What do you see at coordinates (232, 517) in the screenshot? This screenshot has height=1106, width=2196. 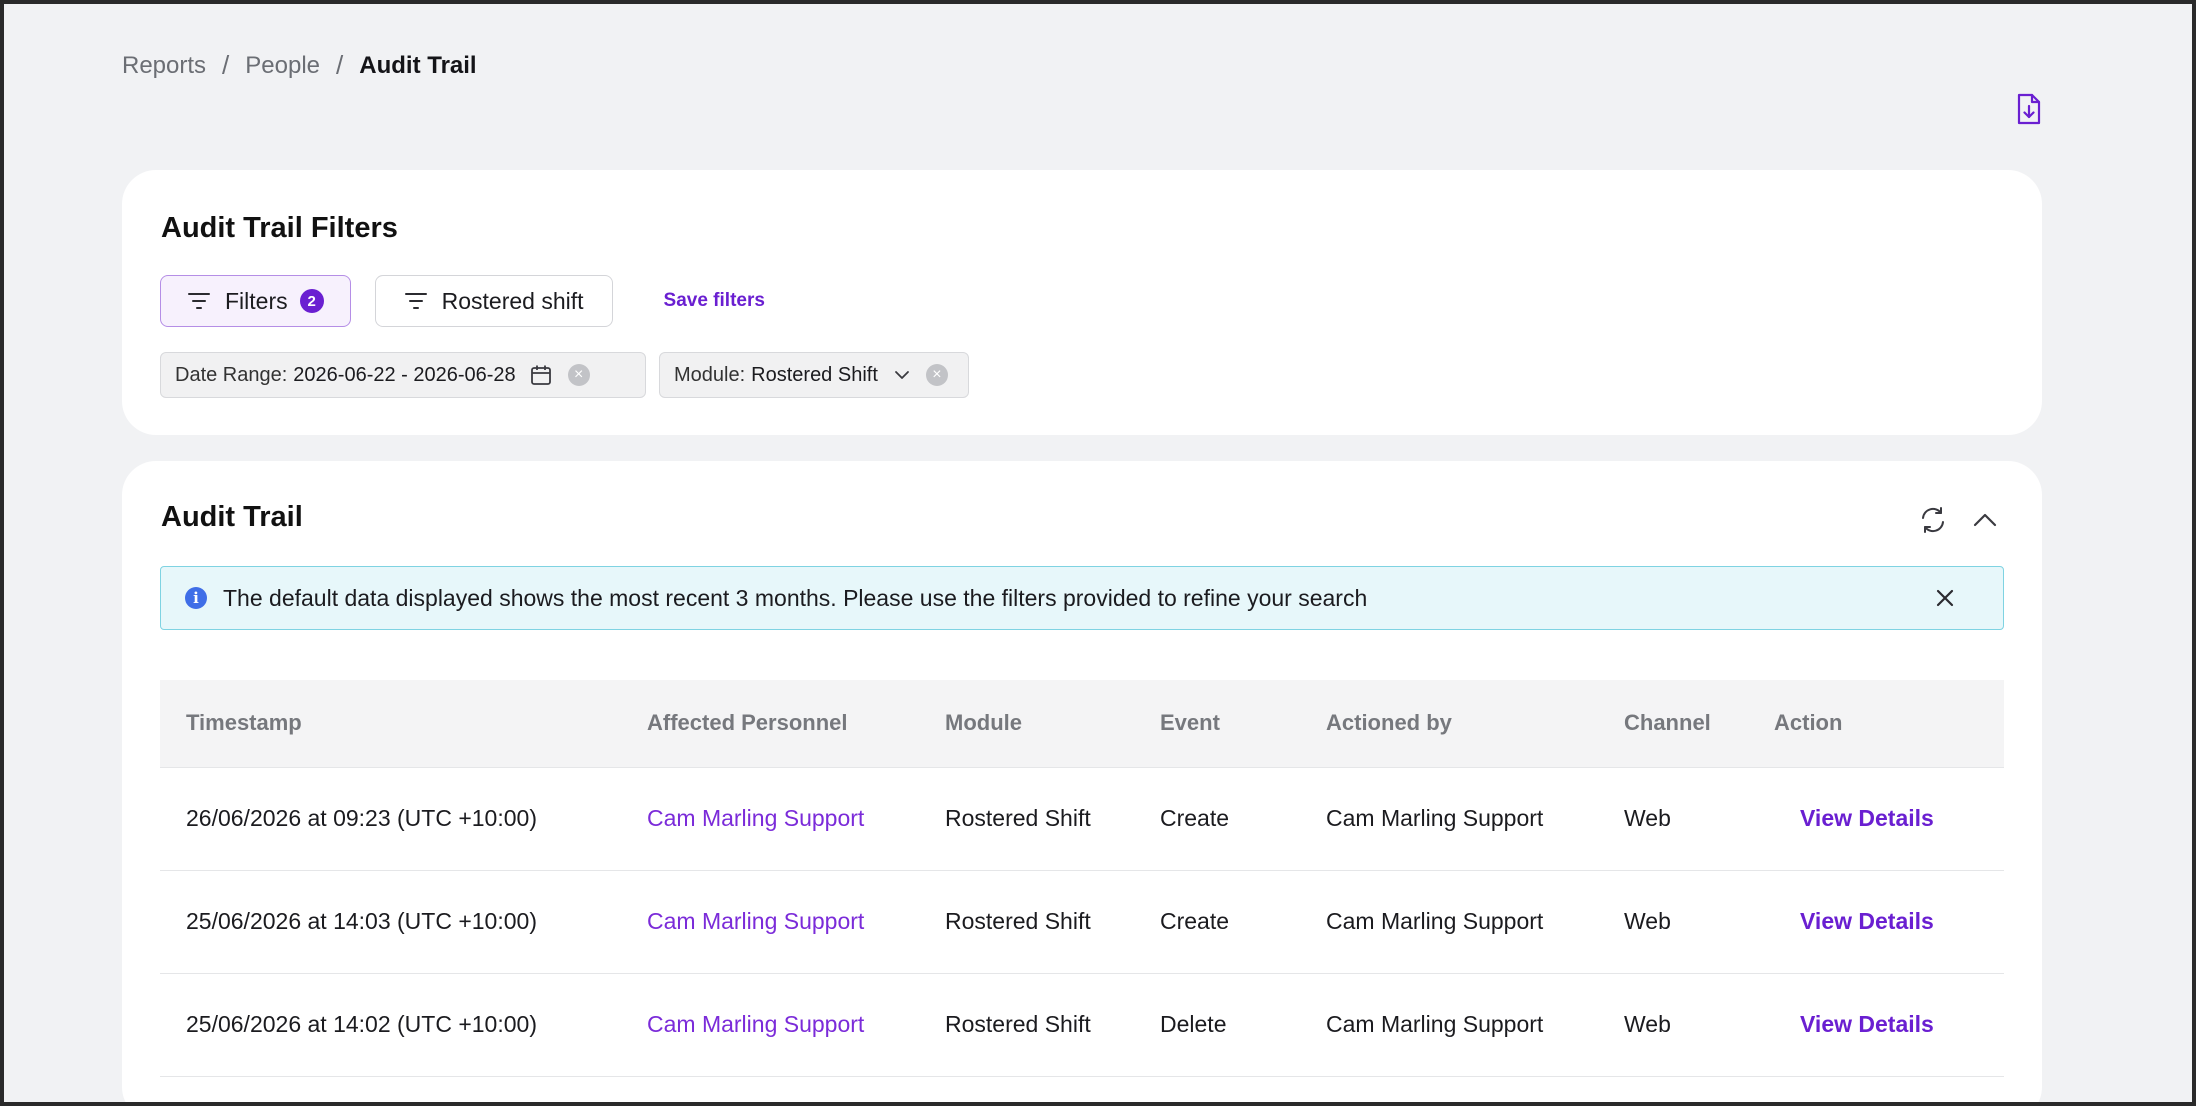 I see `audit-trail-title: Audit Trail` at bounding box center [232, 517].